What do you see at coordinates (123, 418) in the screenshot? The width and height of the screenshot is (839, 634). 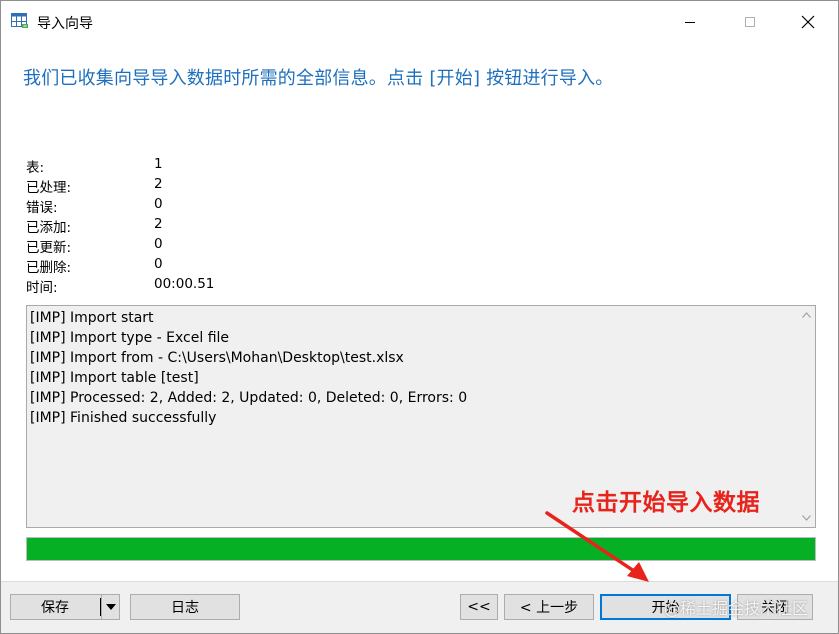 I see `log-line: [IMP] Finished successfully` at bounding box center [123, 418].